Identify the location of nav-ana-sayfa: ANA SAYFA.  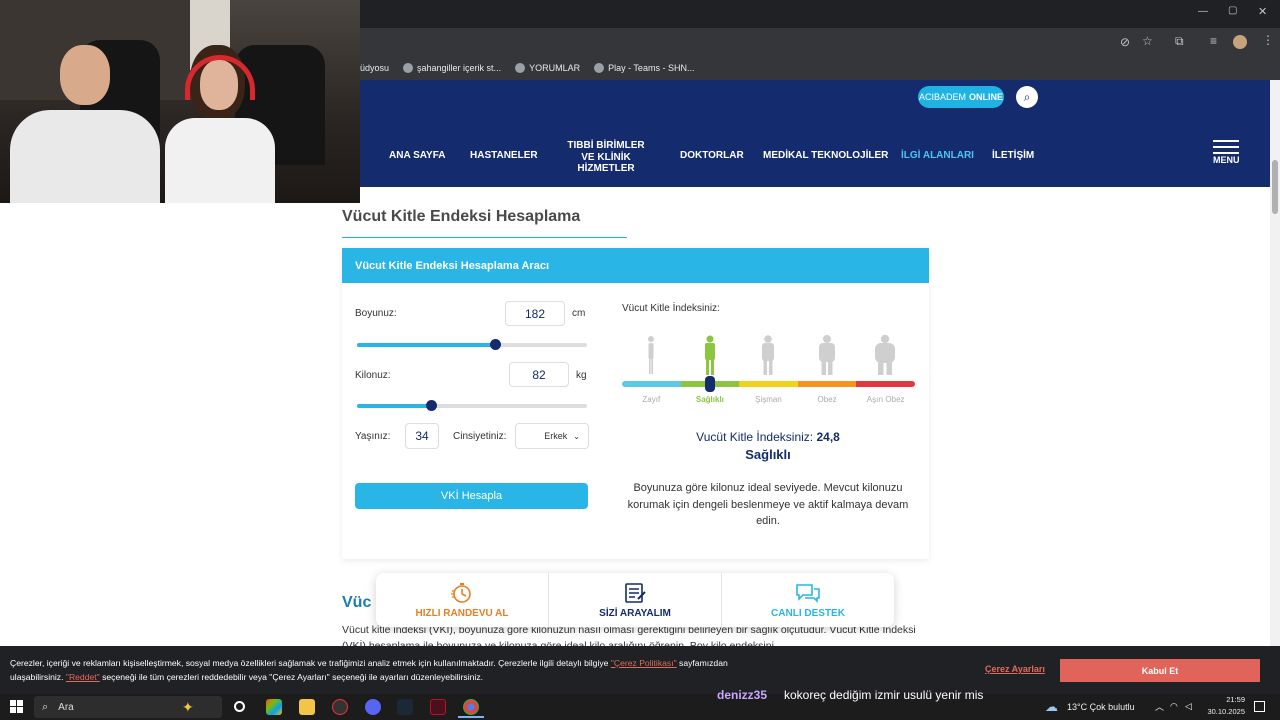
(417, 156).